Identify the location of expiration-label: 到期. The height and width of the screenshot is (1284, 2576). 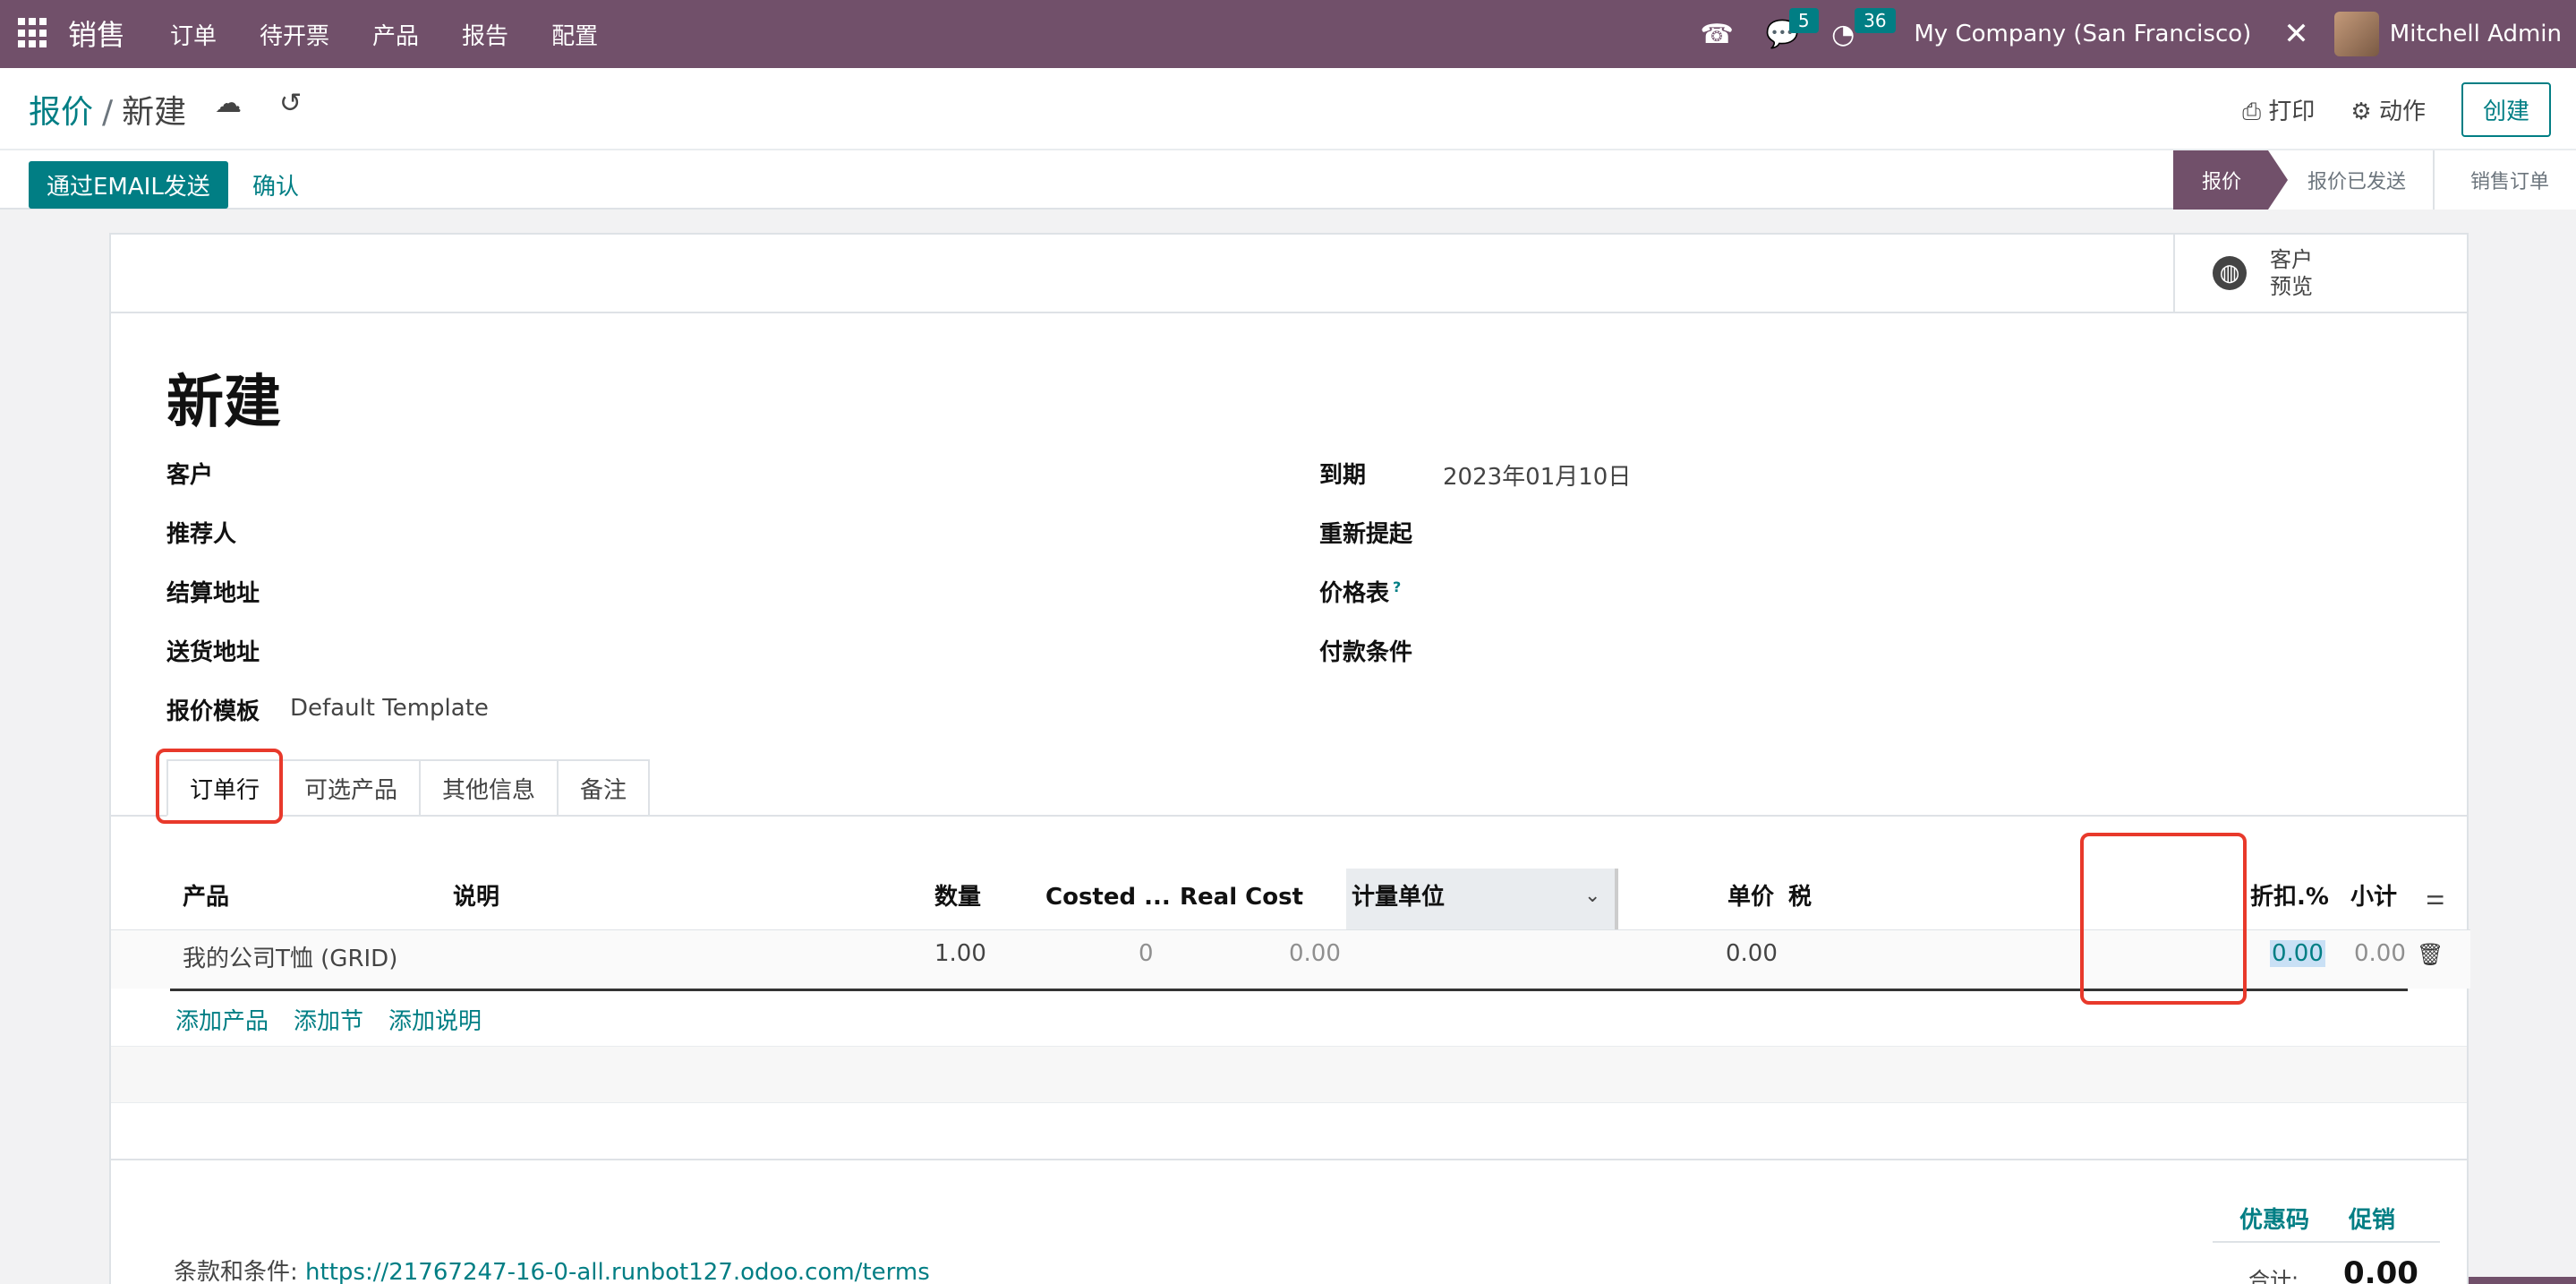
(1343, 475).